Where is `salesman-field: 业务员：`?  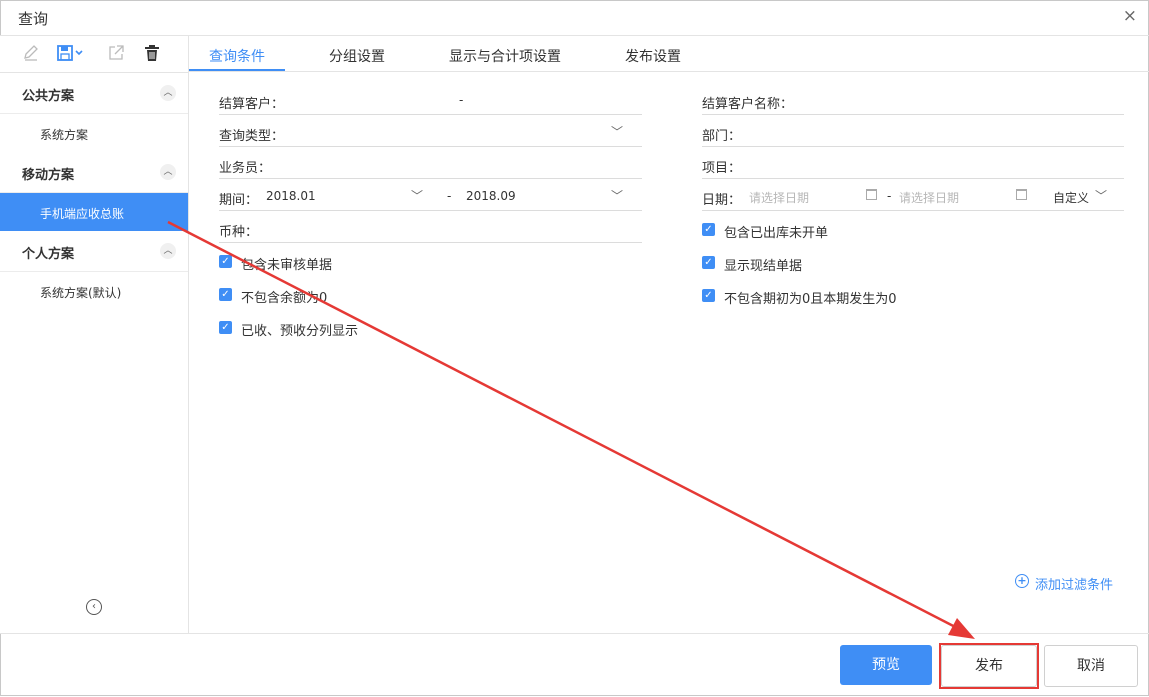
salesman-field: 业务员： is located at coordinates (430, 165).